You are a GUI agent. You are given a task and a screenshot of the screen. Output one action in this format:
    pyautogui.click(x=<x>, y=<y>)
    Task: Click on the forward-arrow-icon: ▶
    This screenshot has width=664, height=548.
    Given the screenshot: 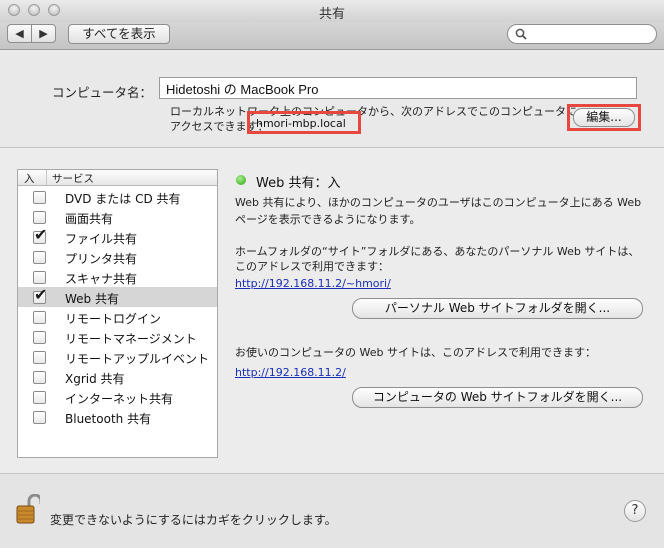 What is the action you would take?
    pyautogui.click(x=43, y=33)
    